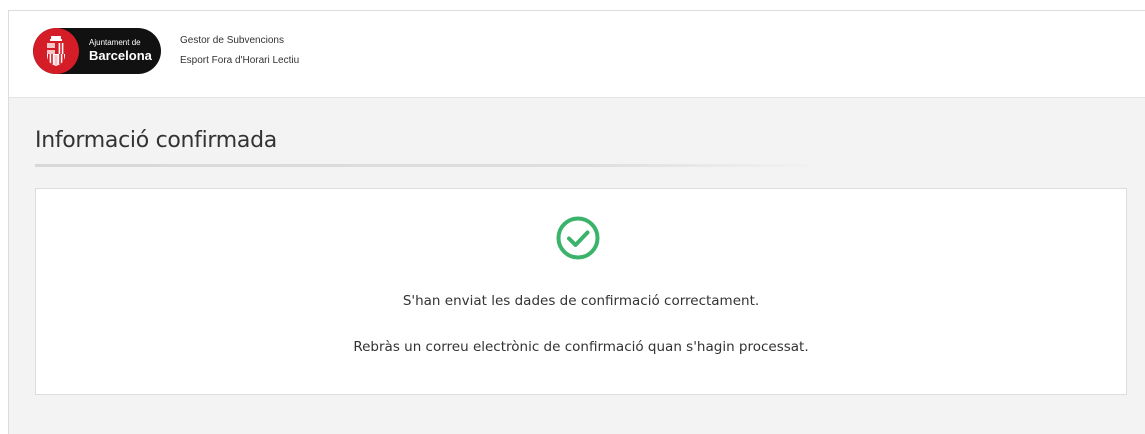 The width and height of the screenshot is (1145, 434). What do you see at coordinates (56, 51) in the screenshot?
I see `barcelona-shield-icon` at bounding box center [56, 51].